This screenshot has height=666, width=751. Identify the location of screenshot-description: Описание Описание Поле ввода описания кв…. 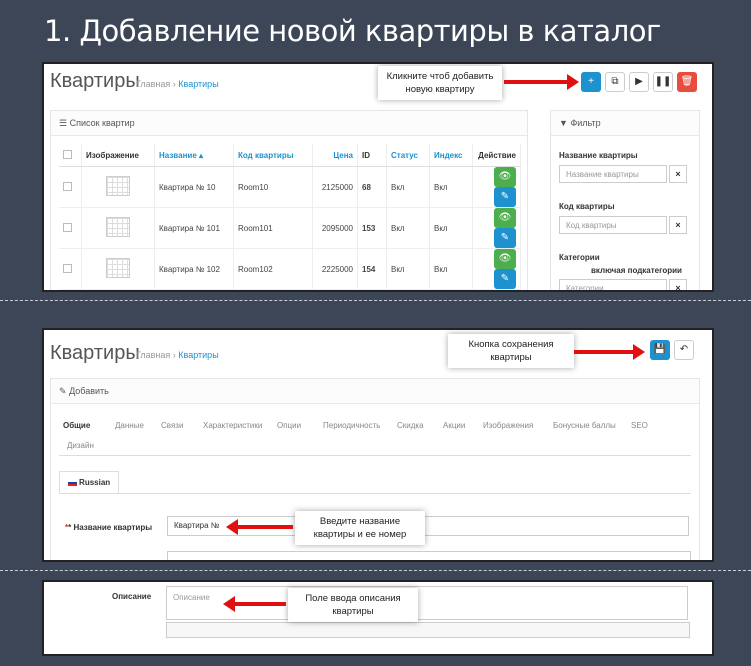
(378, 618).